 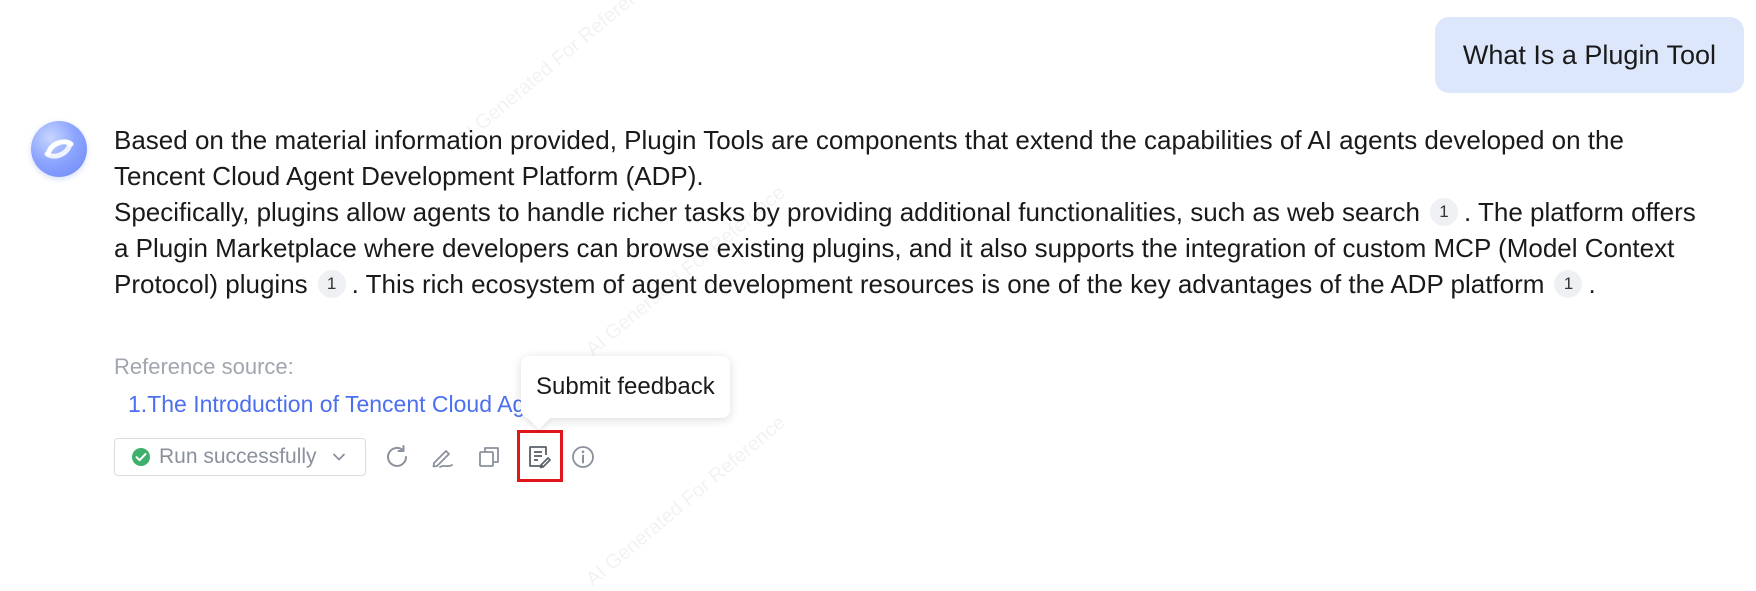 I want to click on edit-button, so click(x=442, y=457).